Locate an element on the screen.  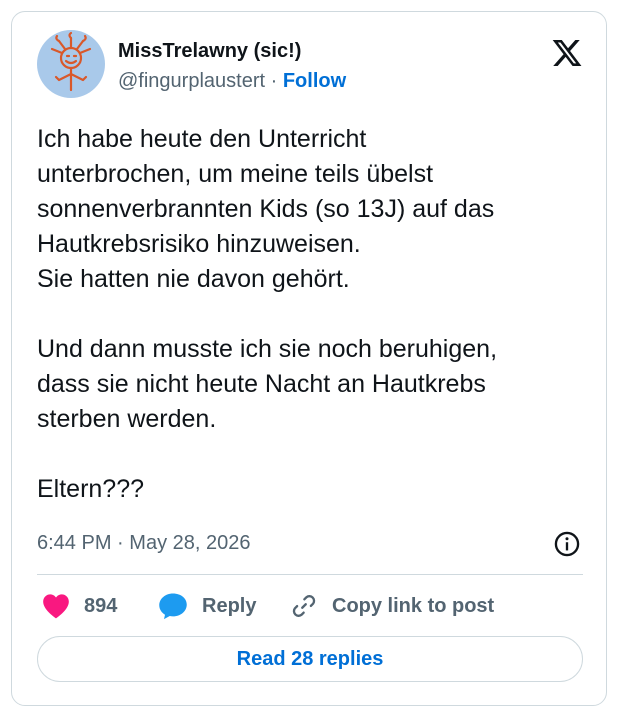
copy-link-button: Copy link to post is located at coordinates (392, 606).